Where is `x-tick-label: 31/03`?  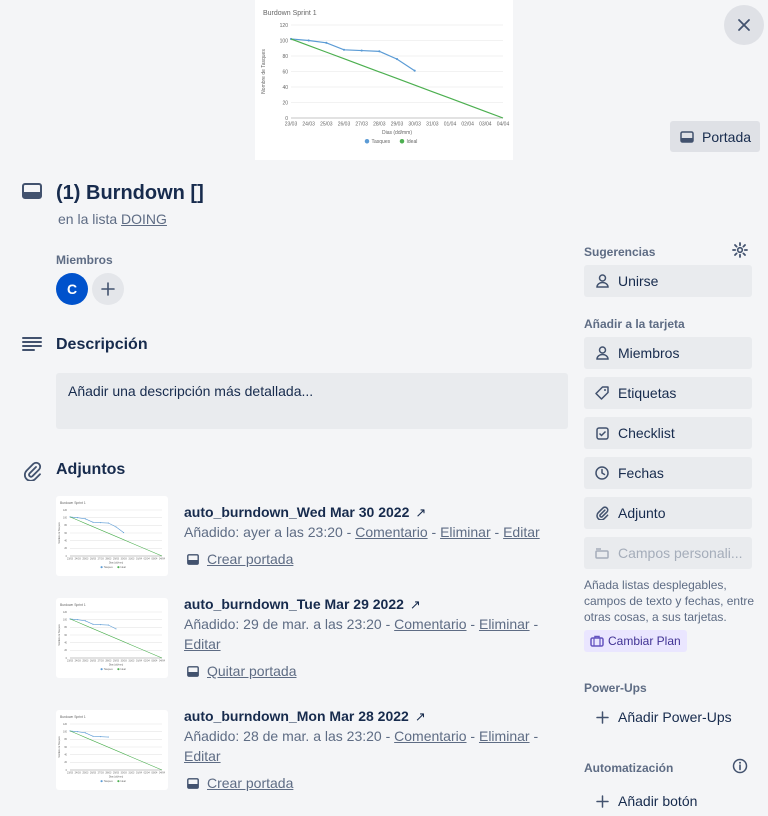
x-tick-label: 31/03 is located at coordinates (432, 125).